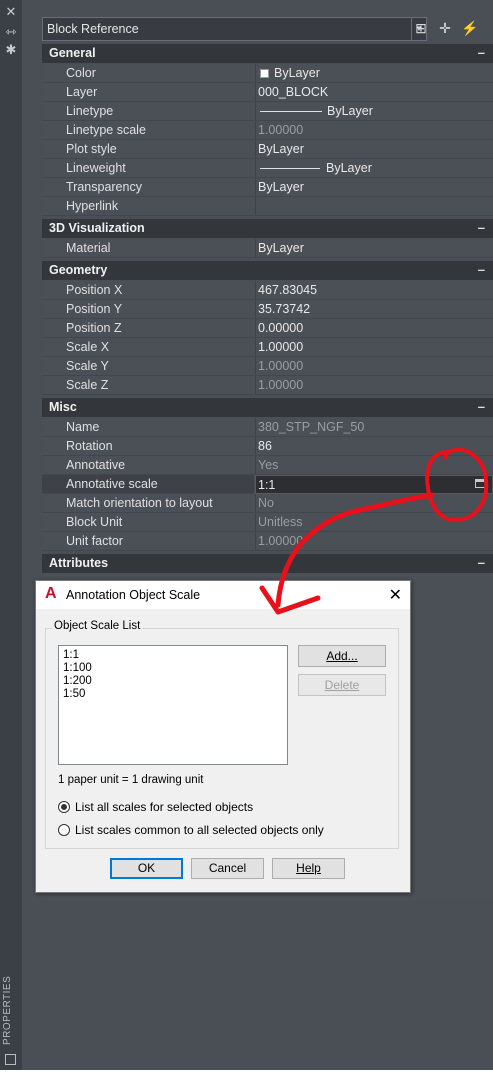 The image size is (493, 1075). Describe the element at coordinates (480, 483) in the screenshot. I see `browse-button-icon` at that location.